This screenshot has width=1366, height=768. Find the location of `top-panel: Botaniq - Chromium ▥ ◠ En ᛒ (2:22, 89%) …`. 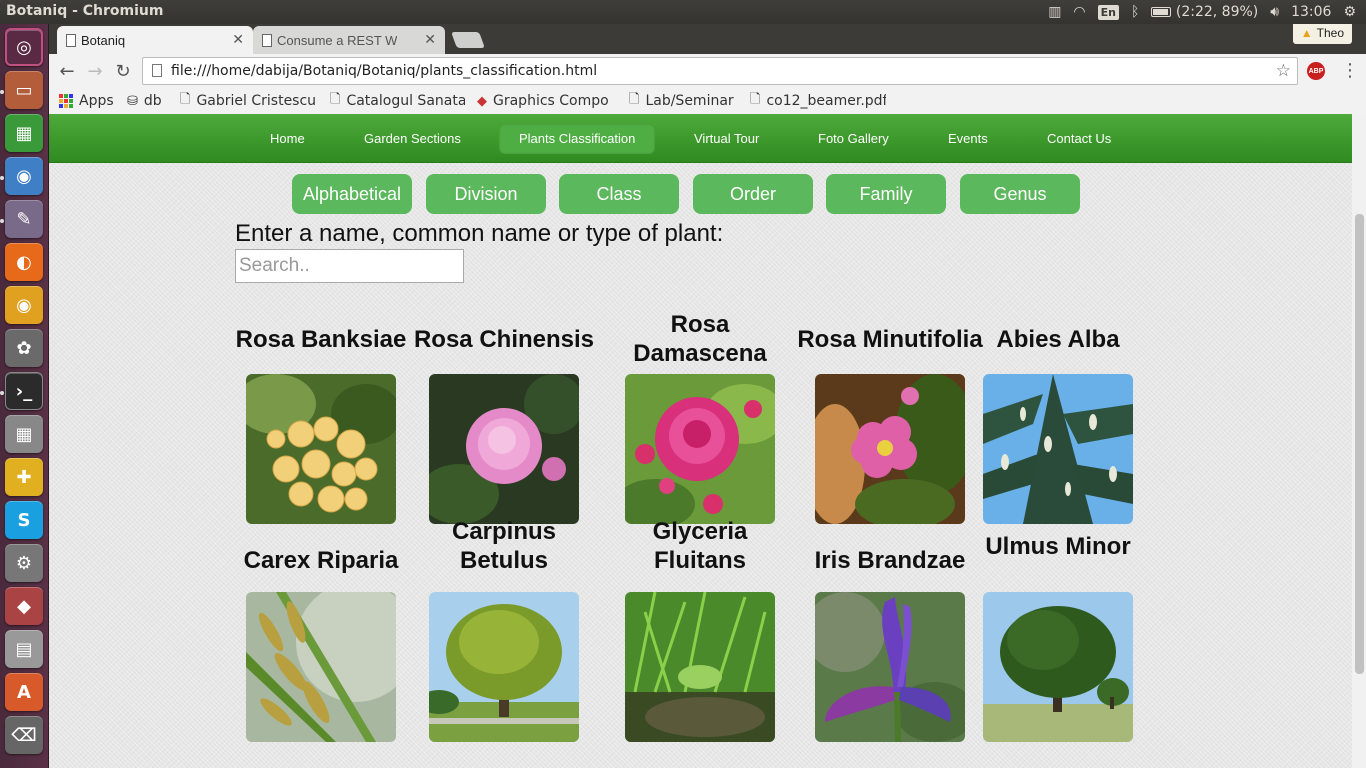

top-panel: Botaniq - Chromium ▥ ◠ En ᛒ (2:22, 89%) … is located at coordinates (683, 12).